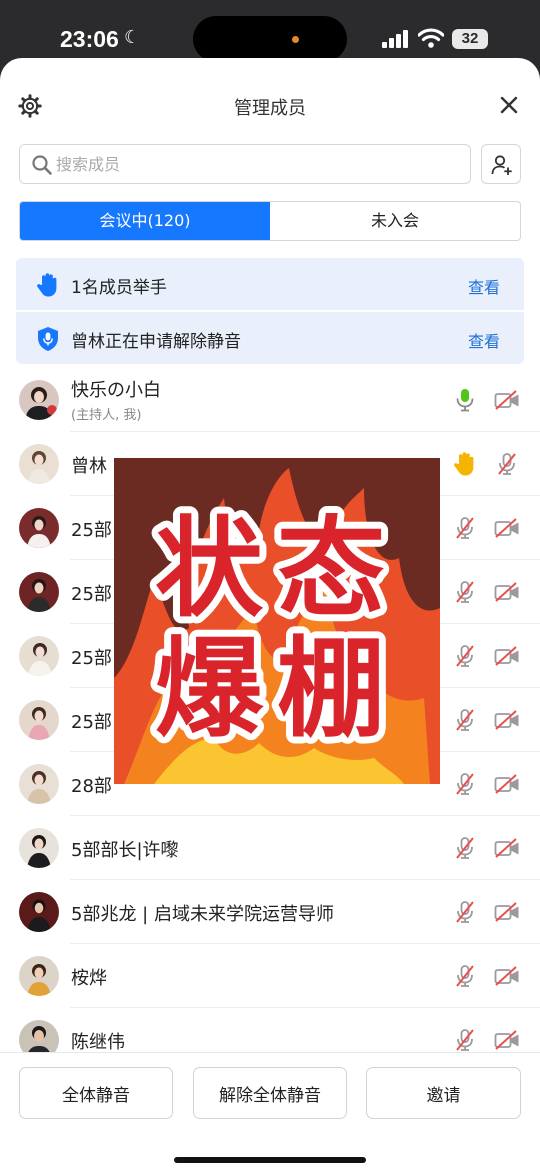  What do you see at coordinates (202, 914) in the screenshot?
I see `member-name: 5部兆龙 | 启域未来学院运营导师` at bounding box center [202, 914].